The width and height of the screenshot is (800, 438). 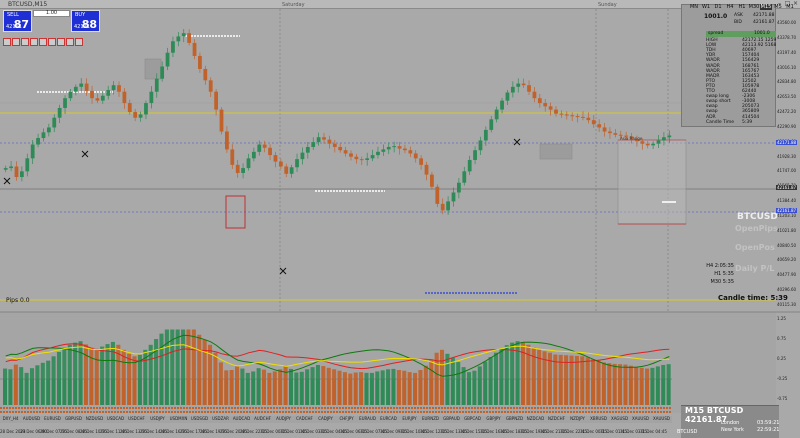 I want to click on symbol-button: EURAUD, so click(x=367, y=418).